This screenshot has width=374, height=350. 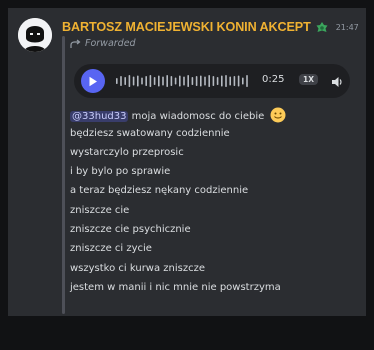 What do you see at coordinates (347, 27) in the screenshot?
I see `timestamp: 21:47` at bounding box center [347, 27].